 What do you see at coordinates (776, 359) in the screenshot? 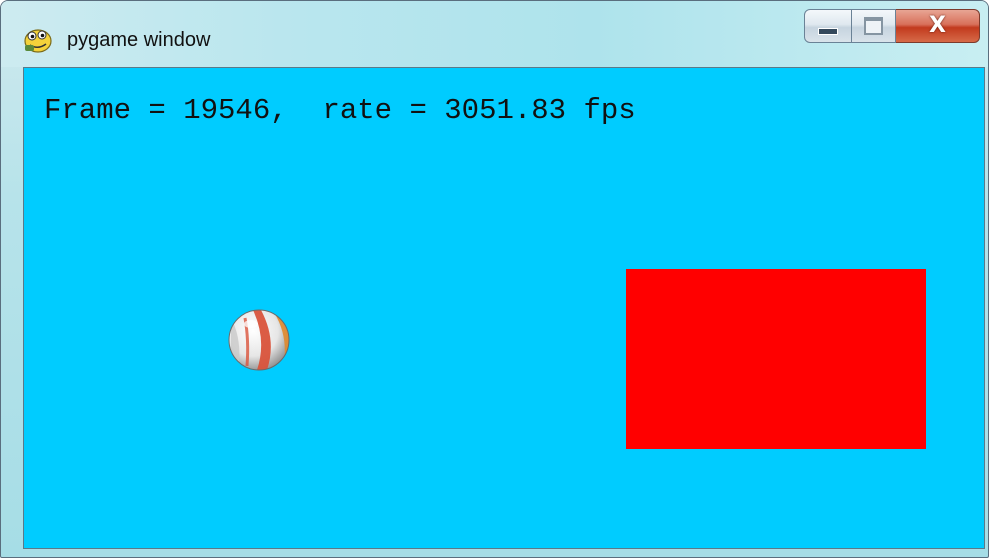
I see `red-rectangle` at bounding box center [776, 359].